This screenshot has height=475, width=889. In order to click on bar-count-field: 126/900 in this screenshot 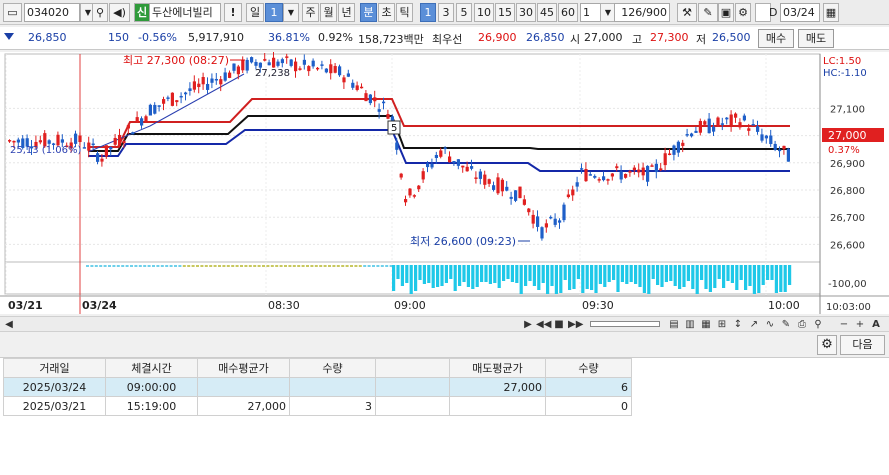, I will do `click(642, 12)`.